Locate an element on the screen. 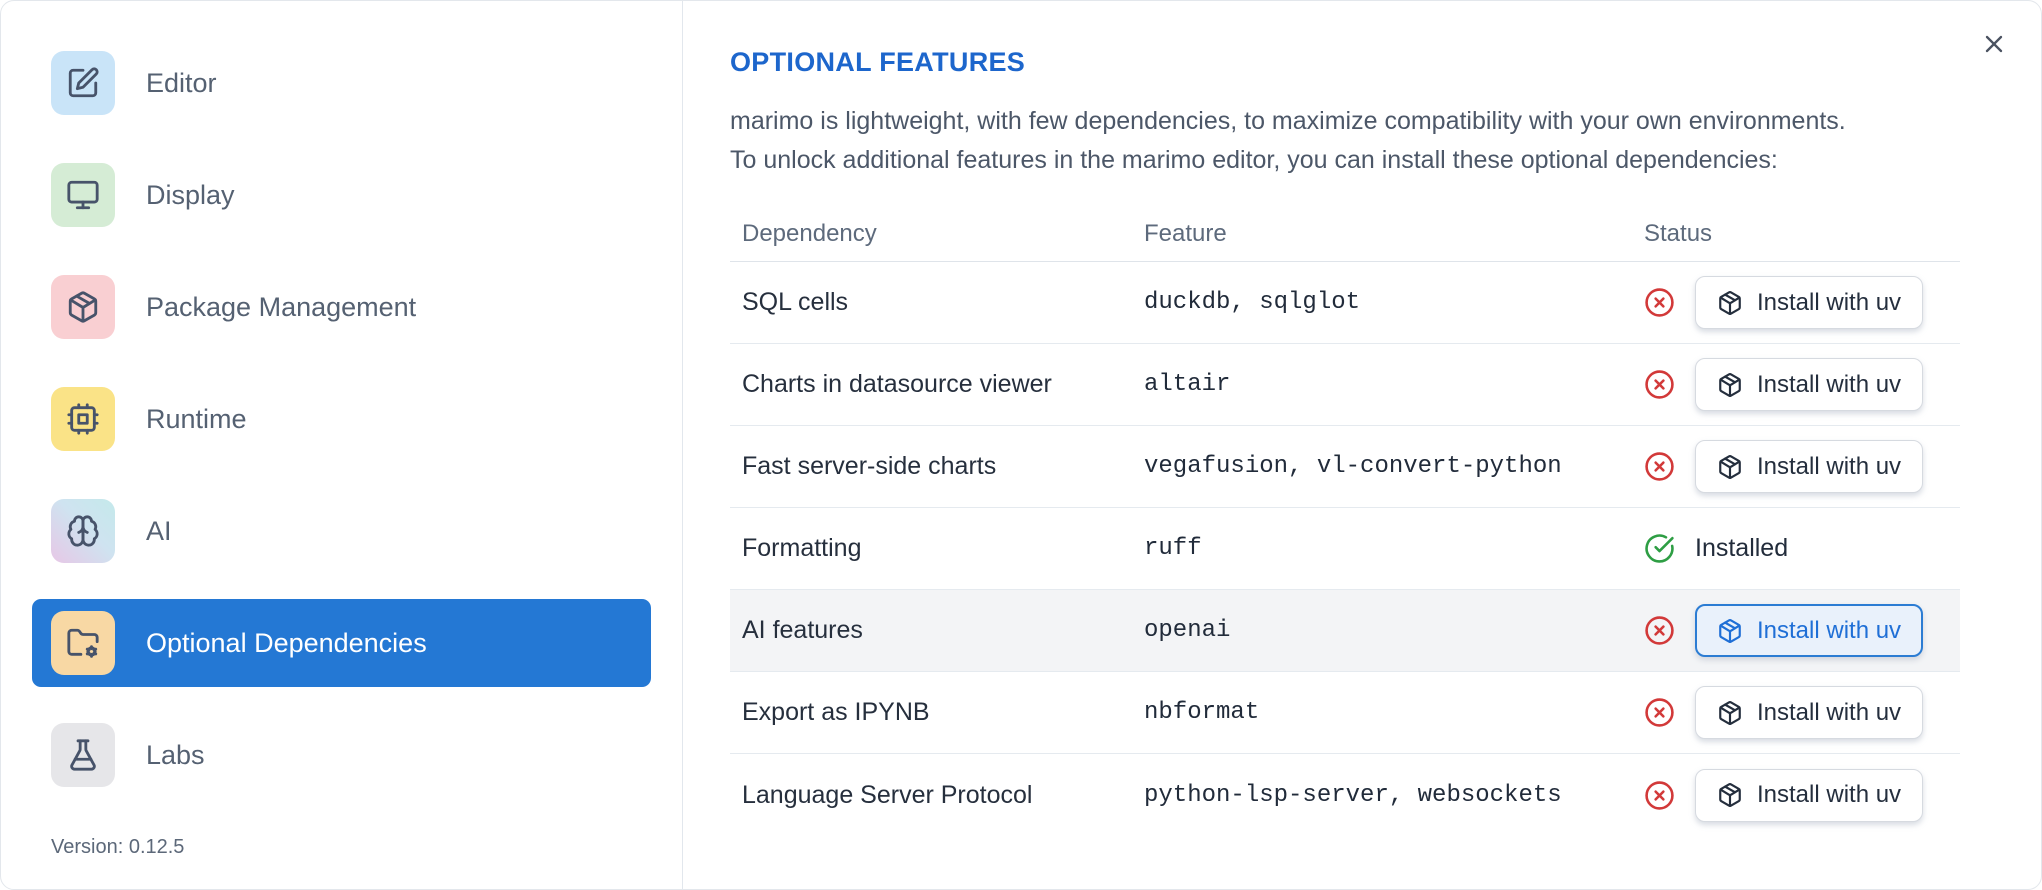  sidebar-item-label: Package Management is located at coordinates (281, 306).